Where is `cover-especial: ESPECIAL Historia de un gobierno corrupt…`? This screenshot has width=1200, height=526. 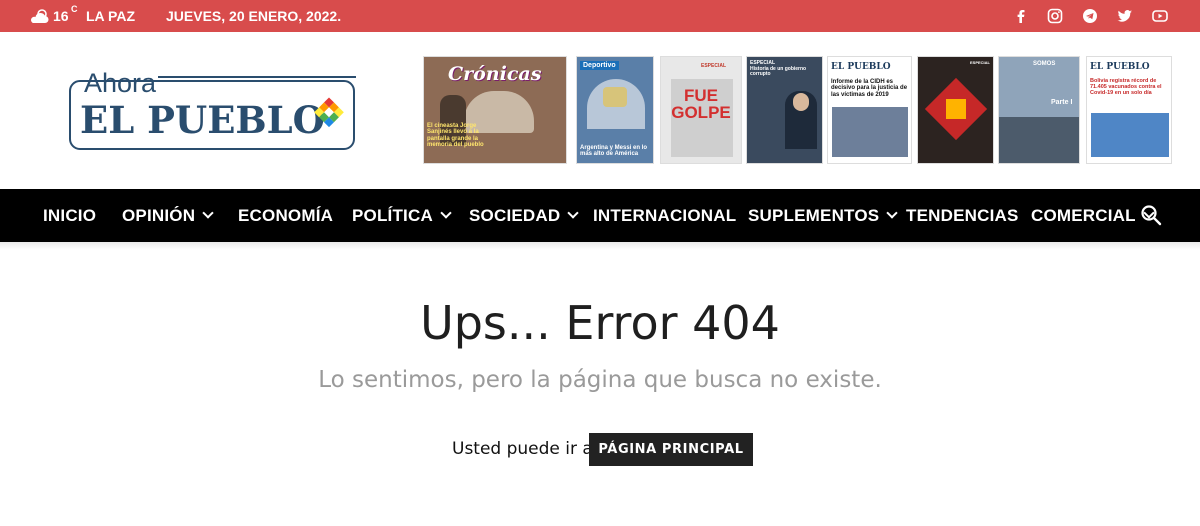 cover-especial: ESPECIAL Historia de un gobierno corrupt… is located at coordinates (784, 110).